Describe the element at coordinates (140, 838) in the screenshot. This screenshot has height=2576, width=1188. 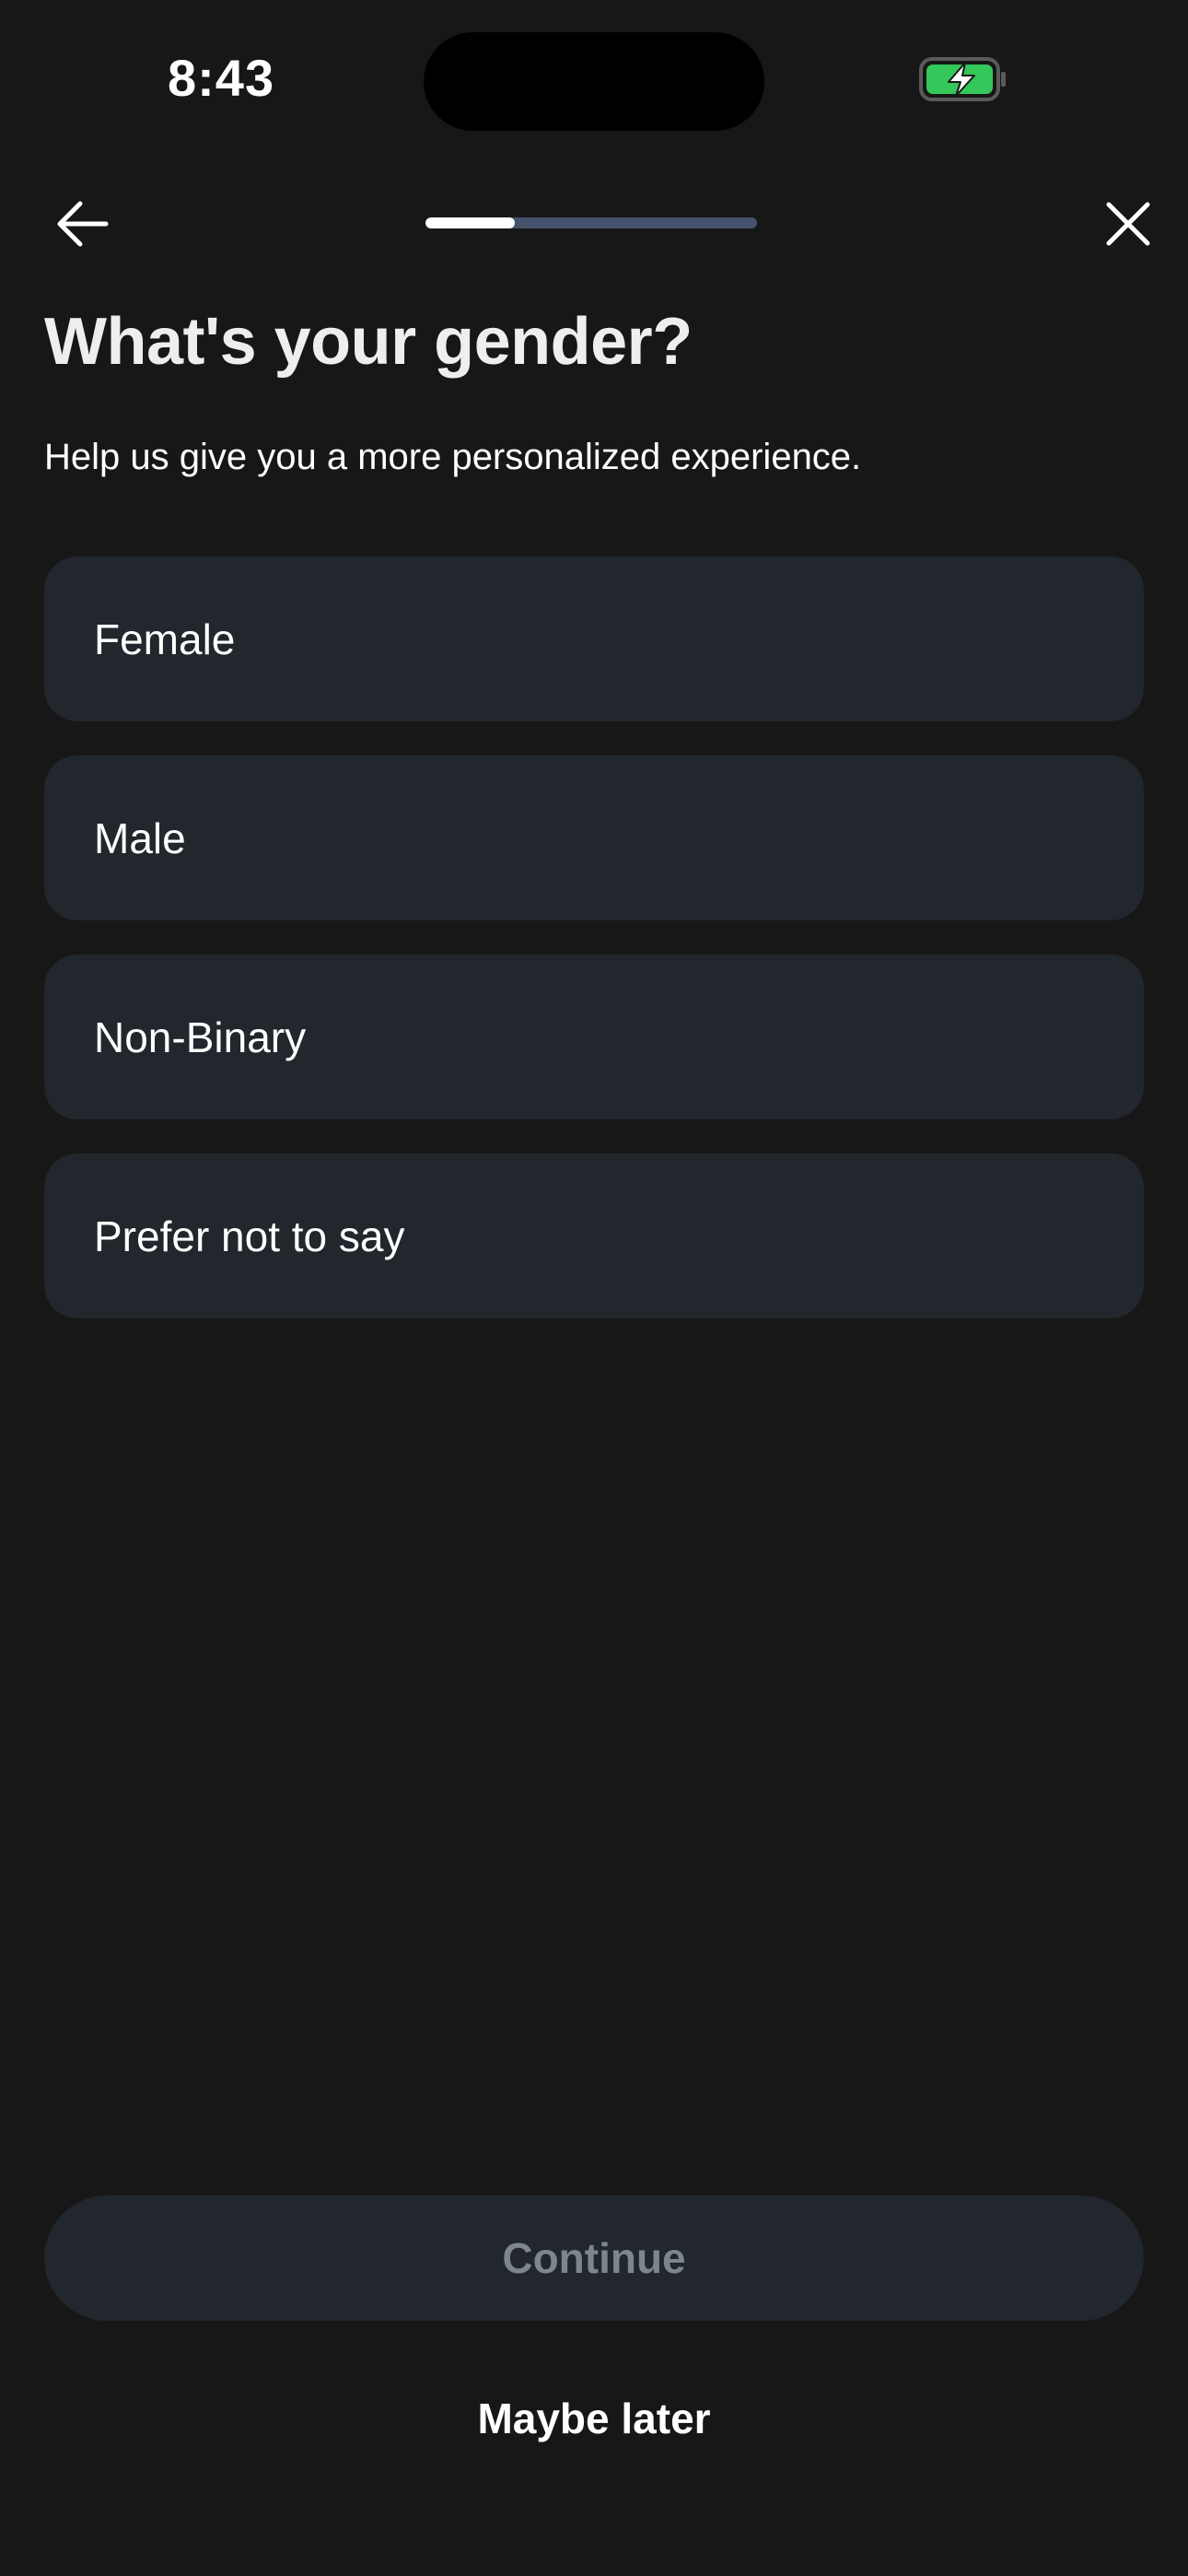
I see `option-label: Male` at that location.